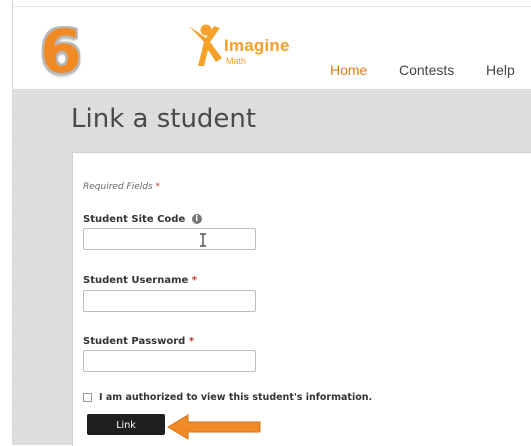 The width and height of the screenshot is (531, 446). Describe the element at coordinates (500, 70) in the screenshot. I see `nav-help: Help` at that location.